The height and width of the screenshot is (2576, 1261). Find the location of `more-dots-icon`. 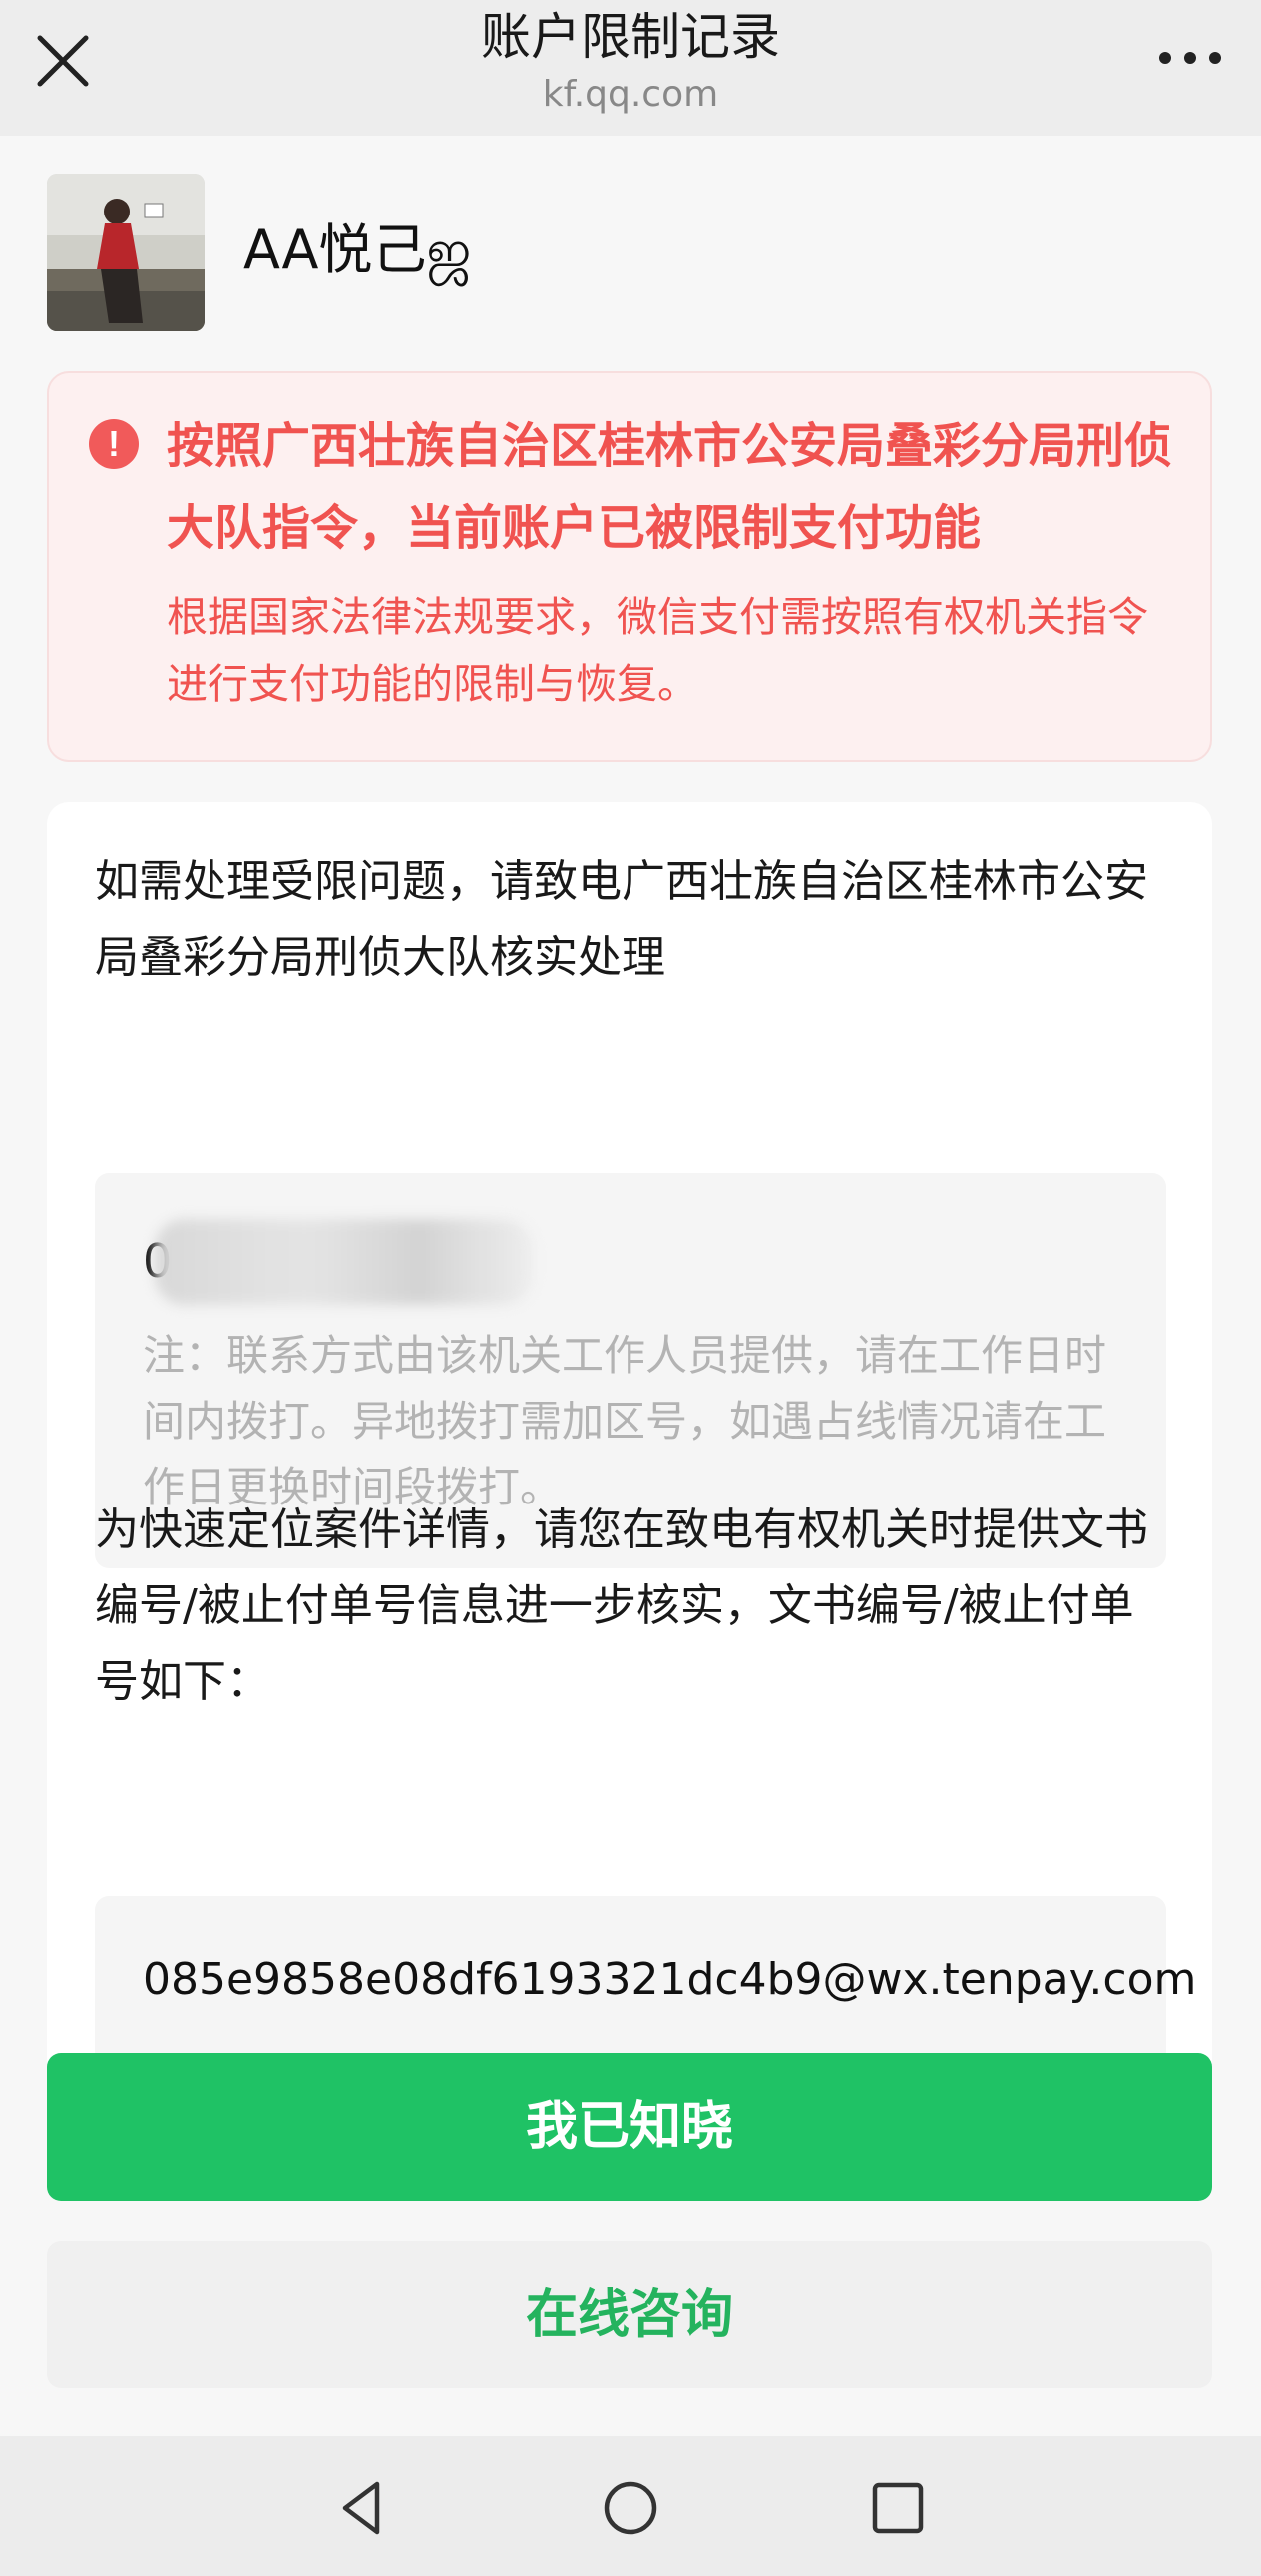

more-dots-icon is located at coordinates (1190, 58).